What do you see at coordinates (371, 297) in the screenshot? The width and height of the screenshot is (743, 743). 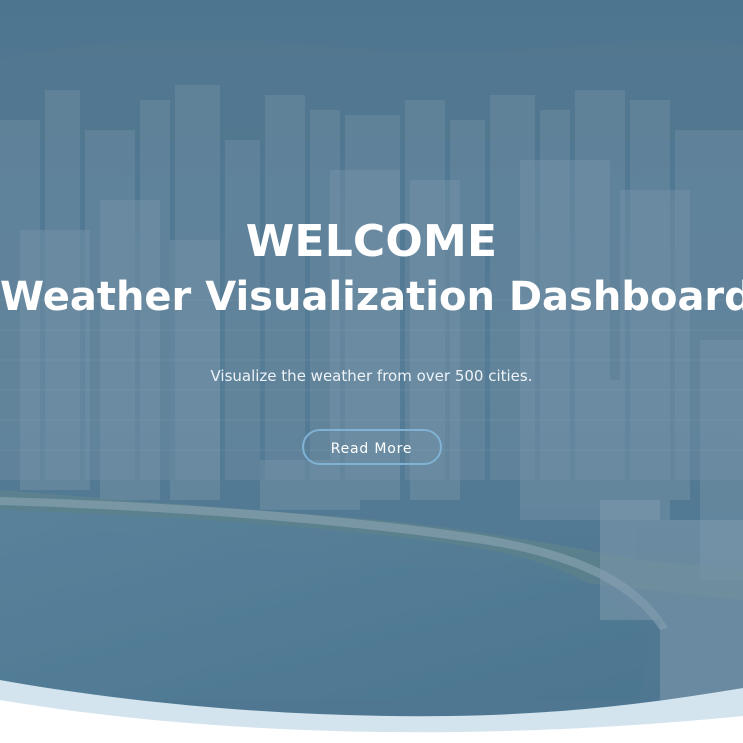 I see `dashboard-title: Weather Visualization Dashboard` at bounding box center [371, 297].